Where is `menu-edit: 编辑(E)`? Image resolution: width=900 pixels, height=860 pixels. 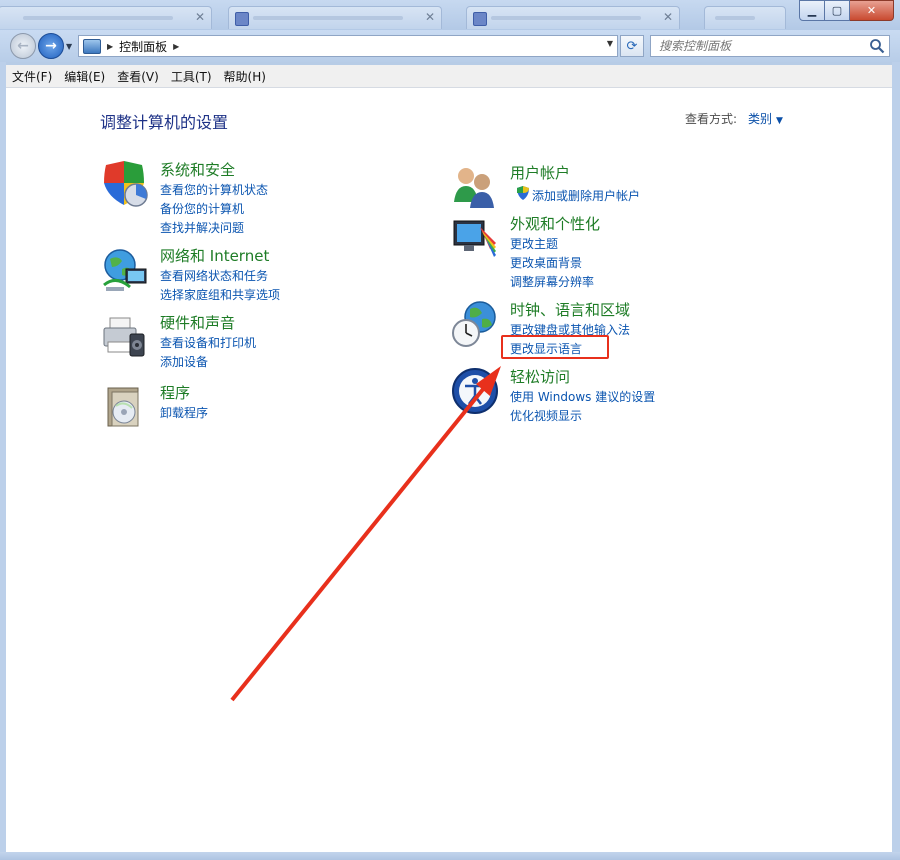
menu-edit: 编辑(E) is located at coordinates (84, 76).